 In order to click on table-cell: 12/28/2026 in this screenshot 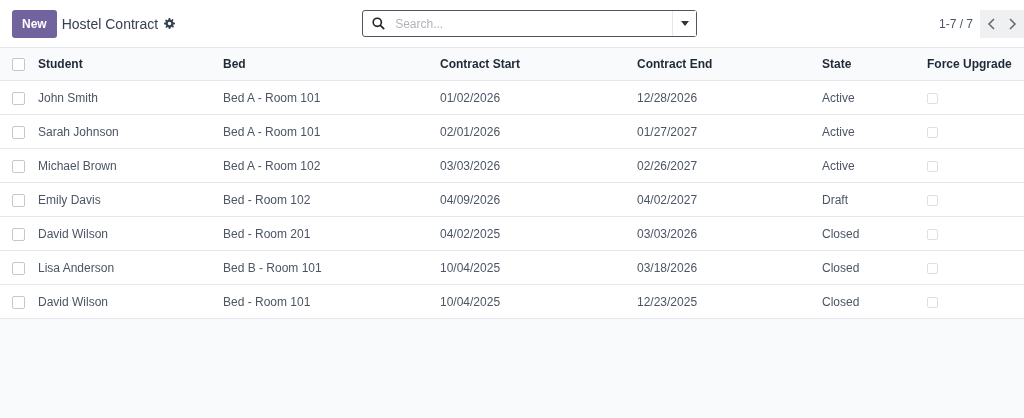, I will do `click(667, 97)`.